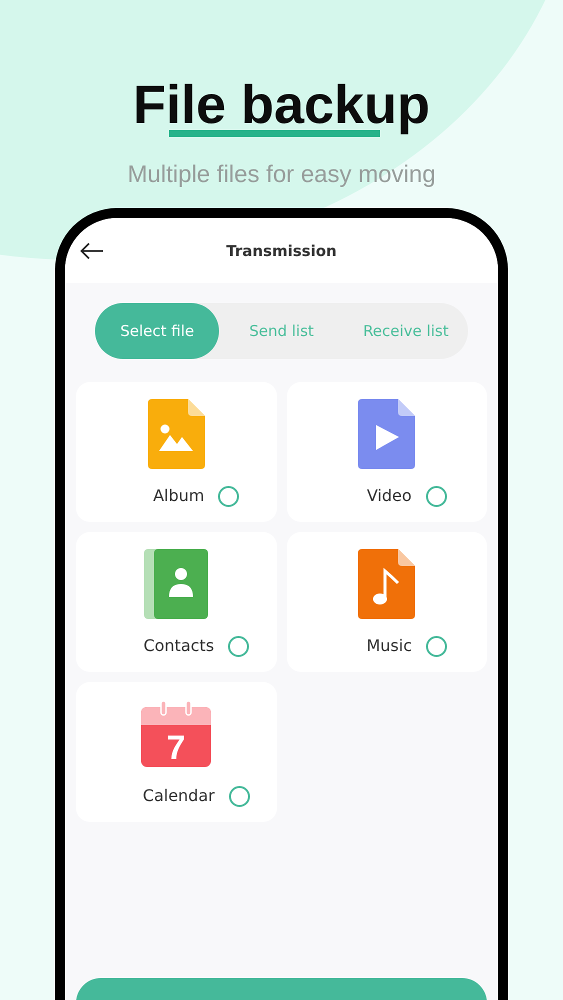 This screenshot has width=563, height=1000. What do you see at coordinates (387, 584) in the screenshot?
I see `music-file-icon` at bounding box center [387, 584].